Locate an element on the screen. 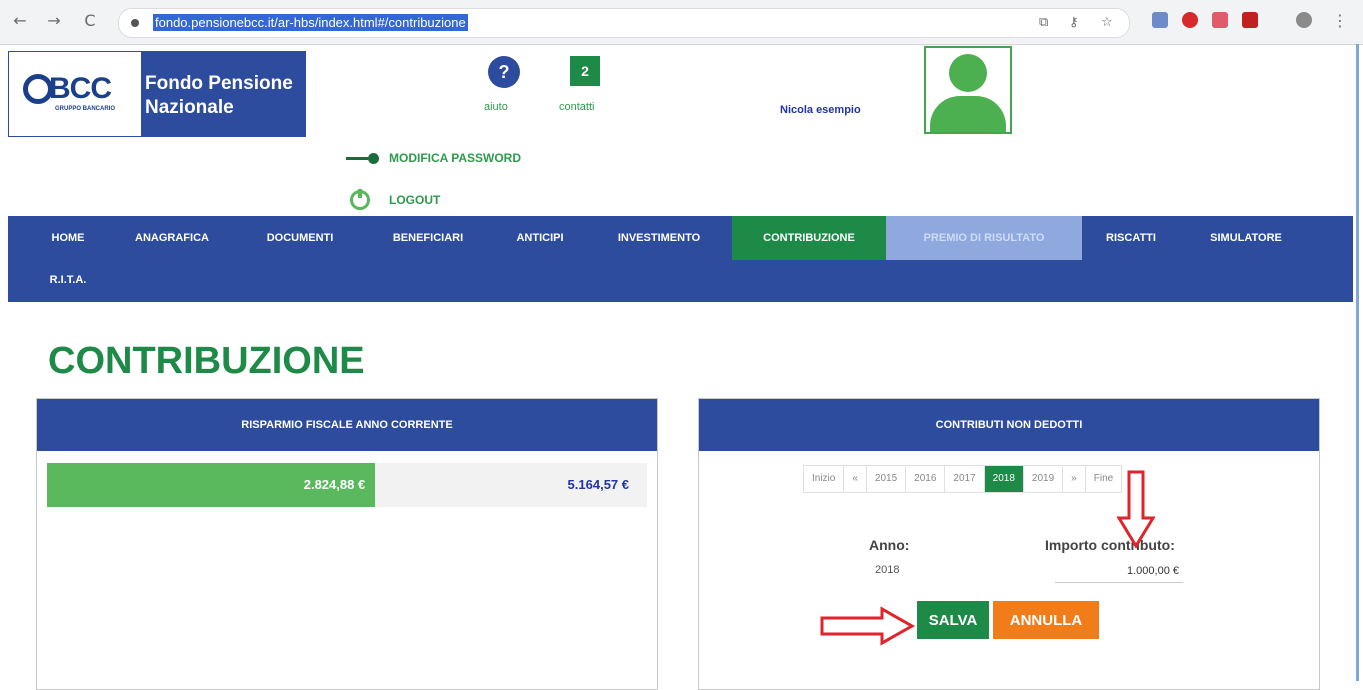 Image resolution: width=1363 pixels, height=690 pixels. fund-name-line1: Fondo Pensione is located at coordinates (219, 83).